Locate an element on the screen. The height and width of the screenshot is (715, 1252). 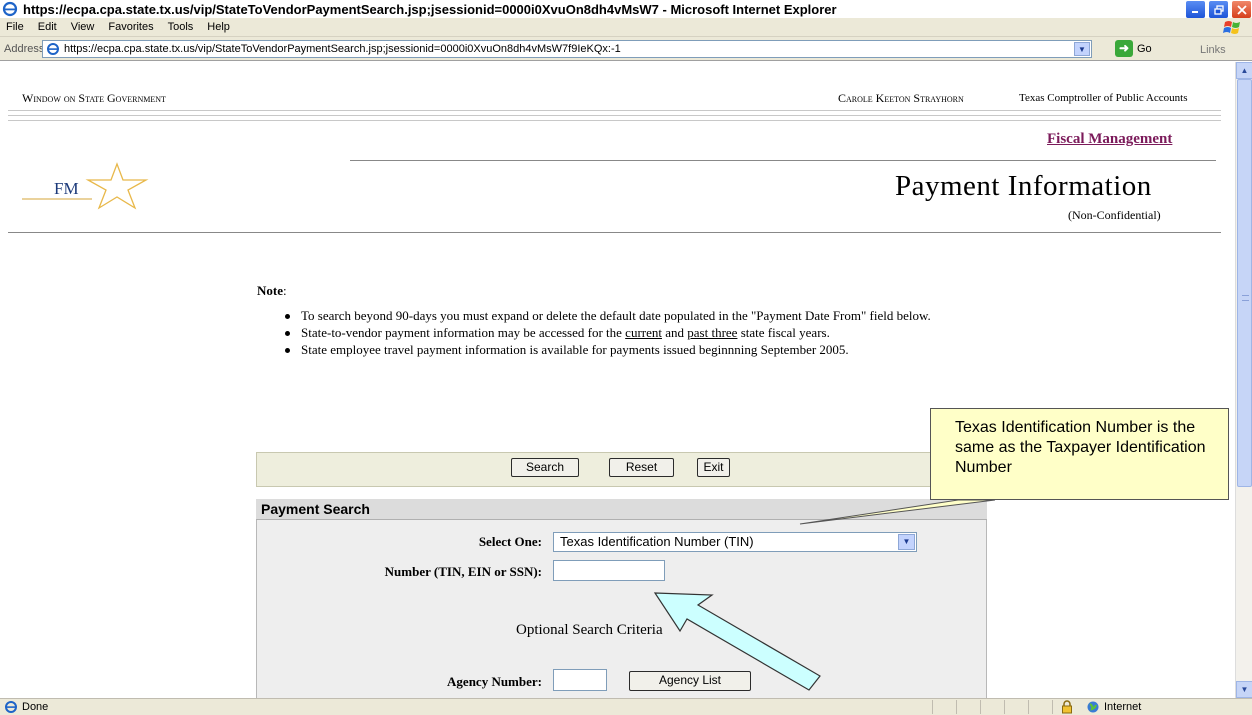
page-done-icon is located at coordinates (11, 707).